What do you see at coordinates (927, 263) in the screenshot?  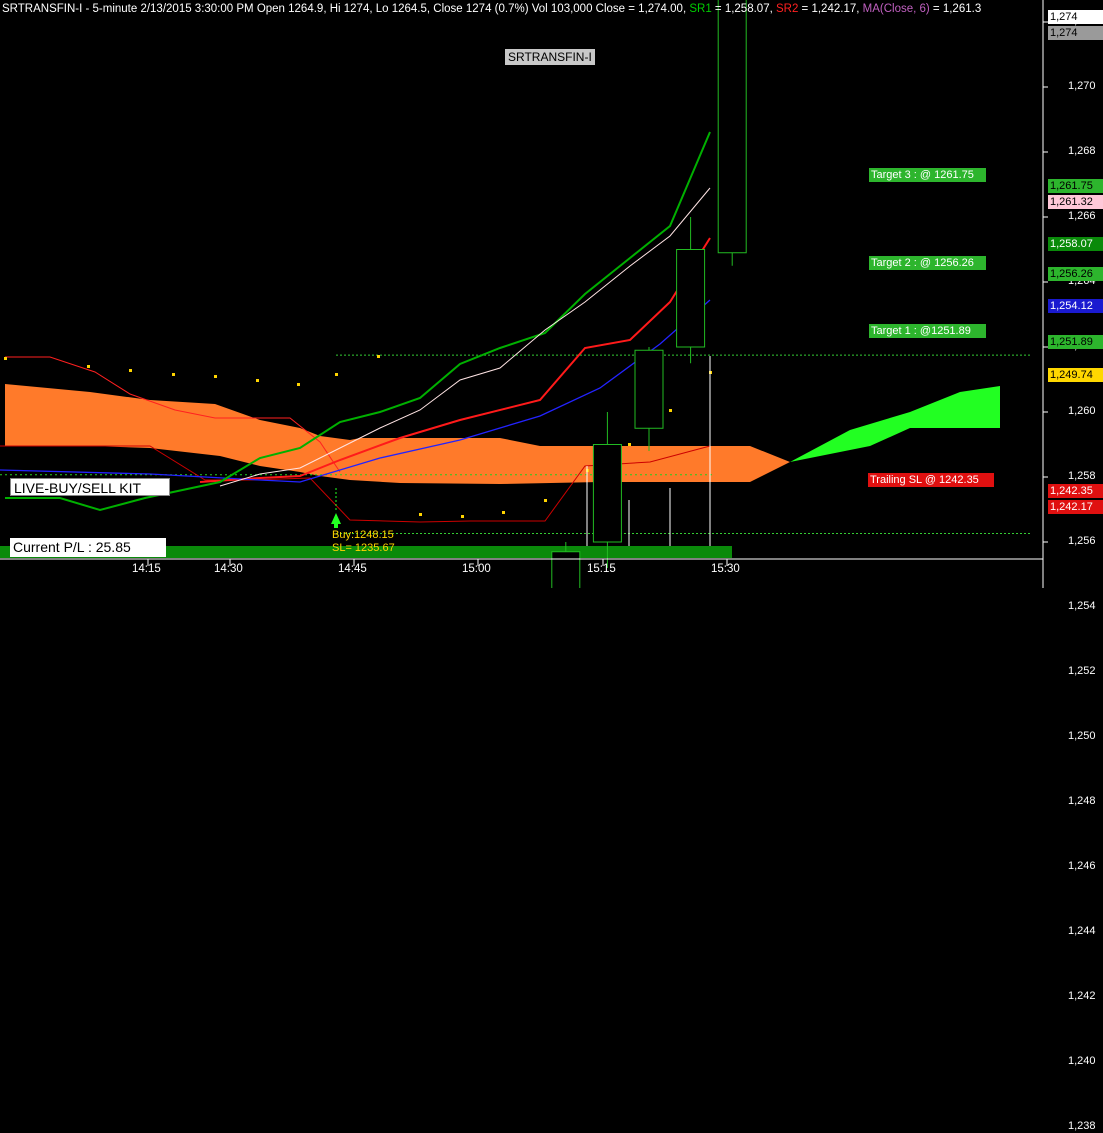 I see `target-2-label: Target 2 : @ 1256.26` at bounding box center [927, 263].